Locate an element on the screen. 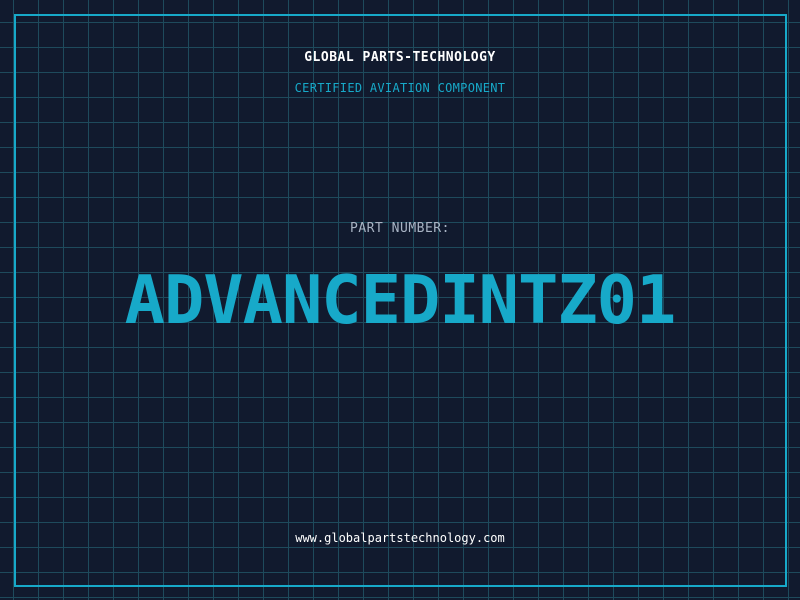 This screenshot has height=600, width=800. certification-subtitle: CERTIFIED AVIATION COMPONENT is located at coordinates (400, 88).